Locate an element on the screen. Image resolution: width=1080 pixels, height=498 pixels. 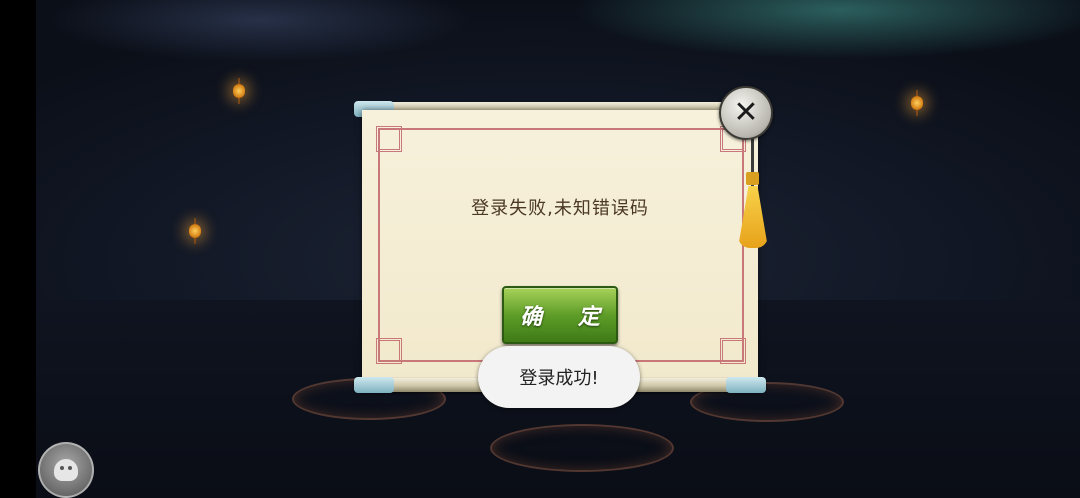
toast-notification: 登录成功! is located at coordinates (559, 377).